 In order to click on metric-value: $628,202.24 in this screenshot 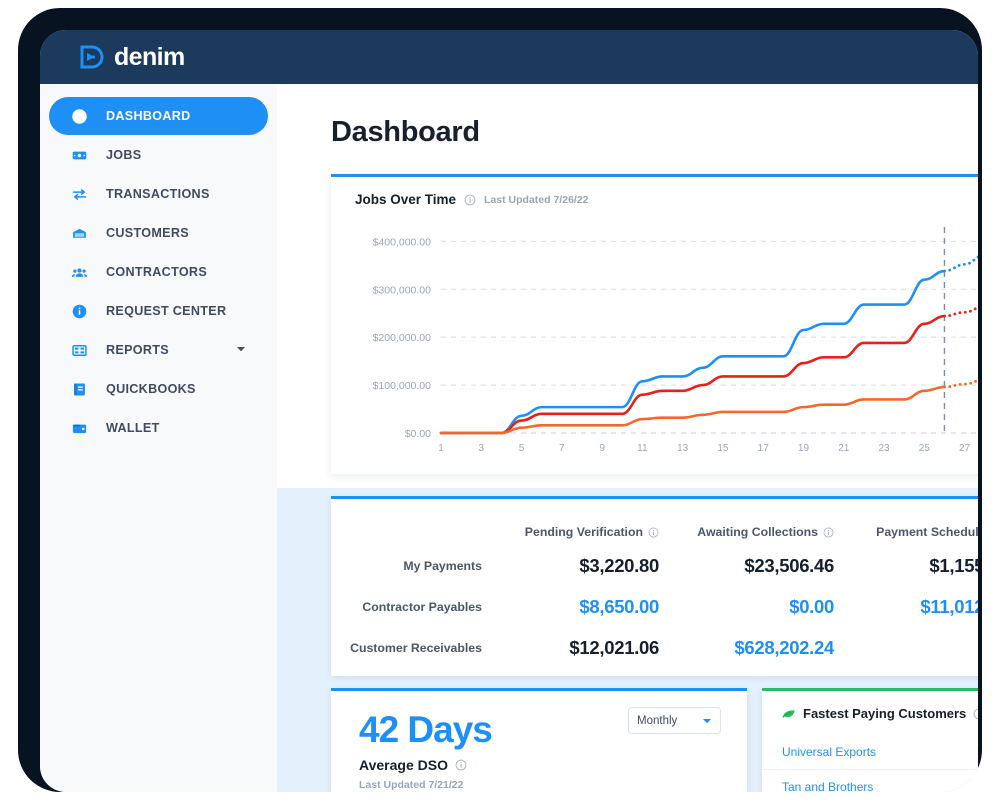, I will do `click(768, 647)`.